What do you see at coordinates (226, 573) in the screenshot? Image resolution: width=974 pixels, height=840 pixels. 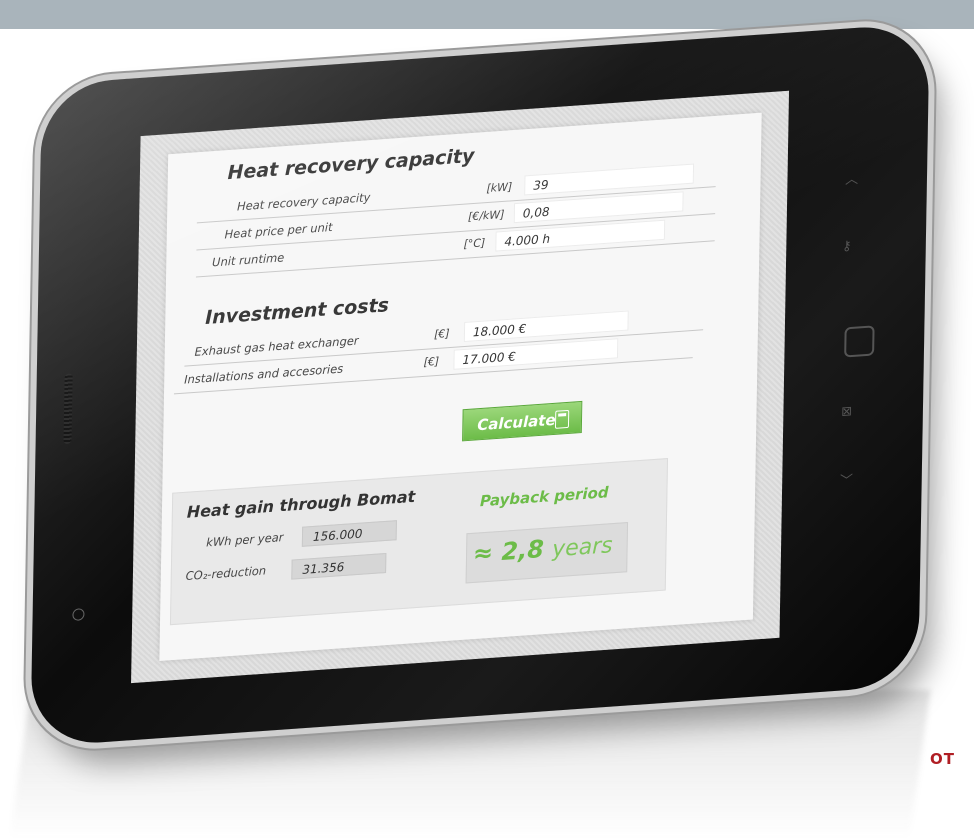 I see `co2-reduction-label: CO₂-reduction` at bounding box center [226, 573].